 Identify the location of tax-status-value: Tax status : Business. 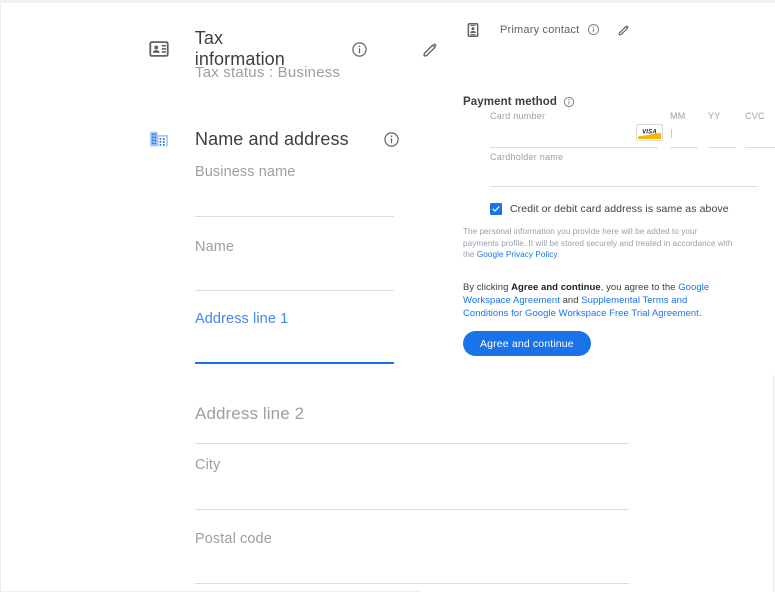
(268, 72).